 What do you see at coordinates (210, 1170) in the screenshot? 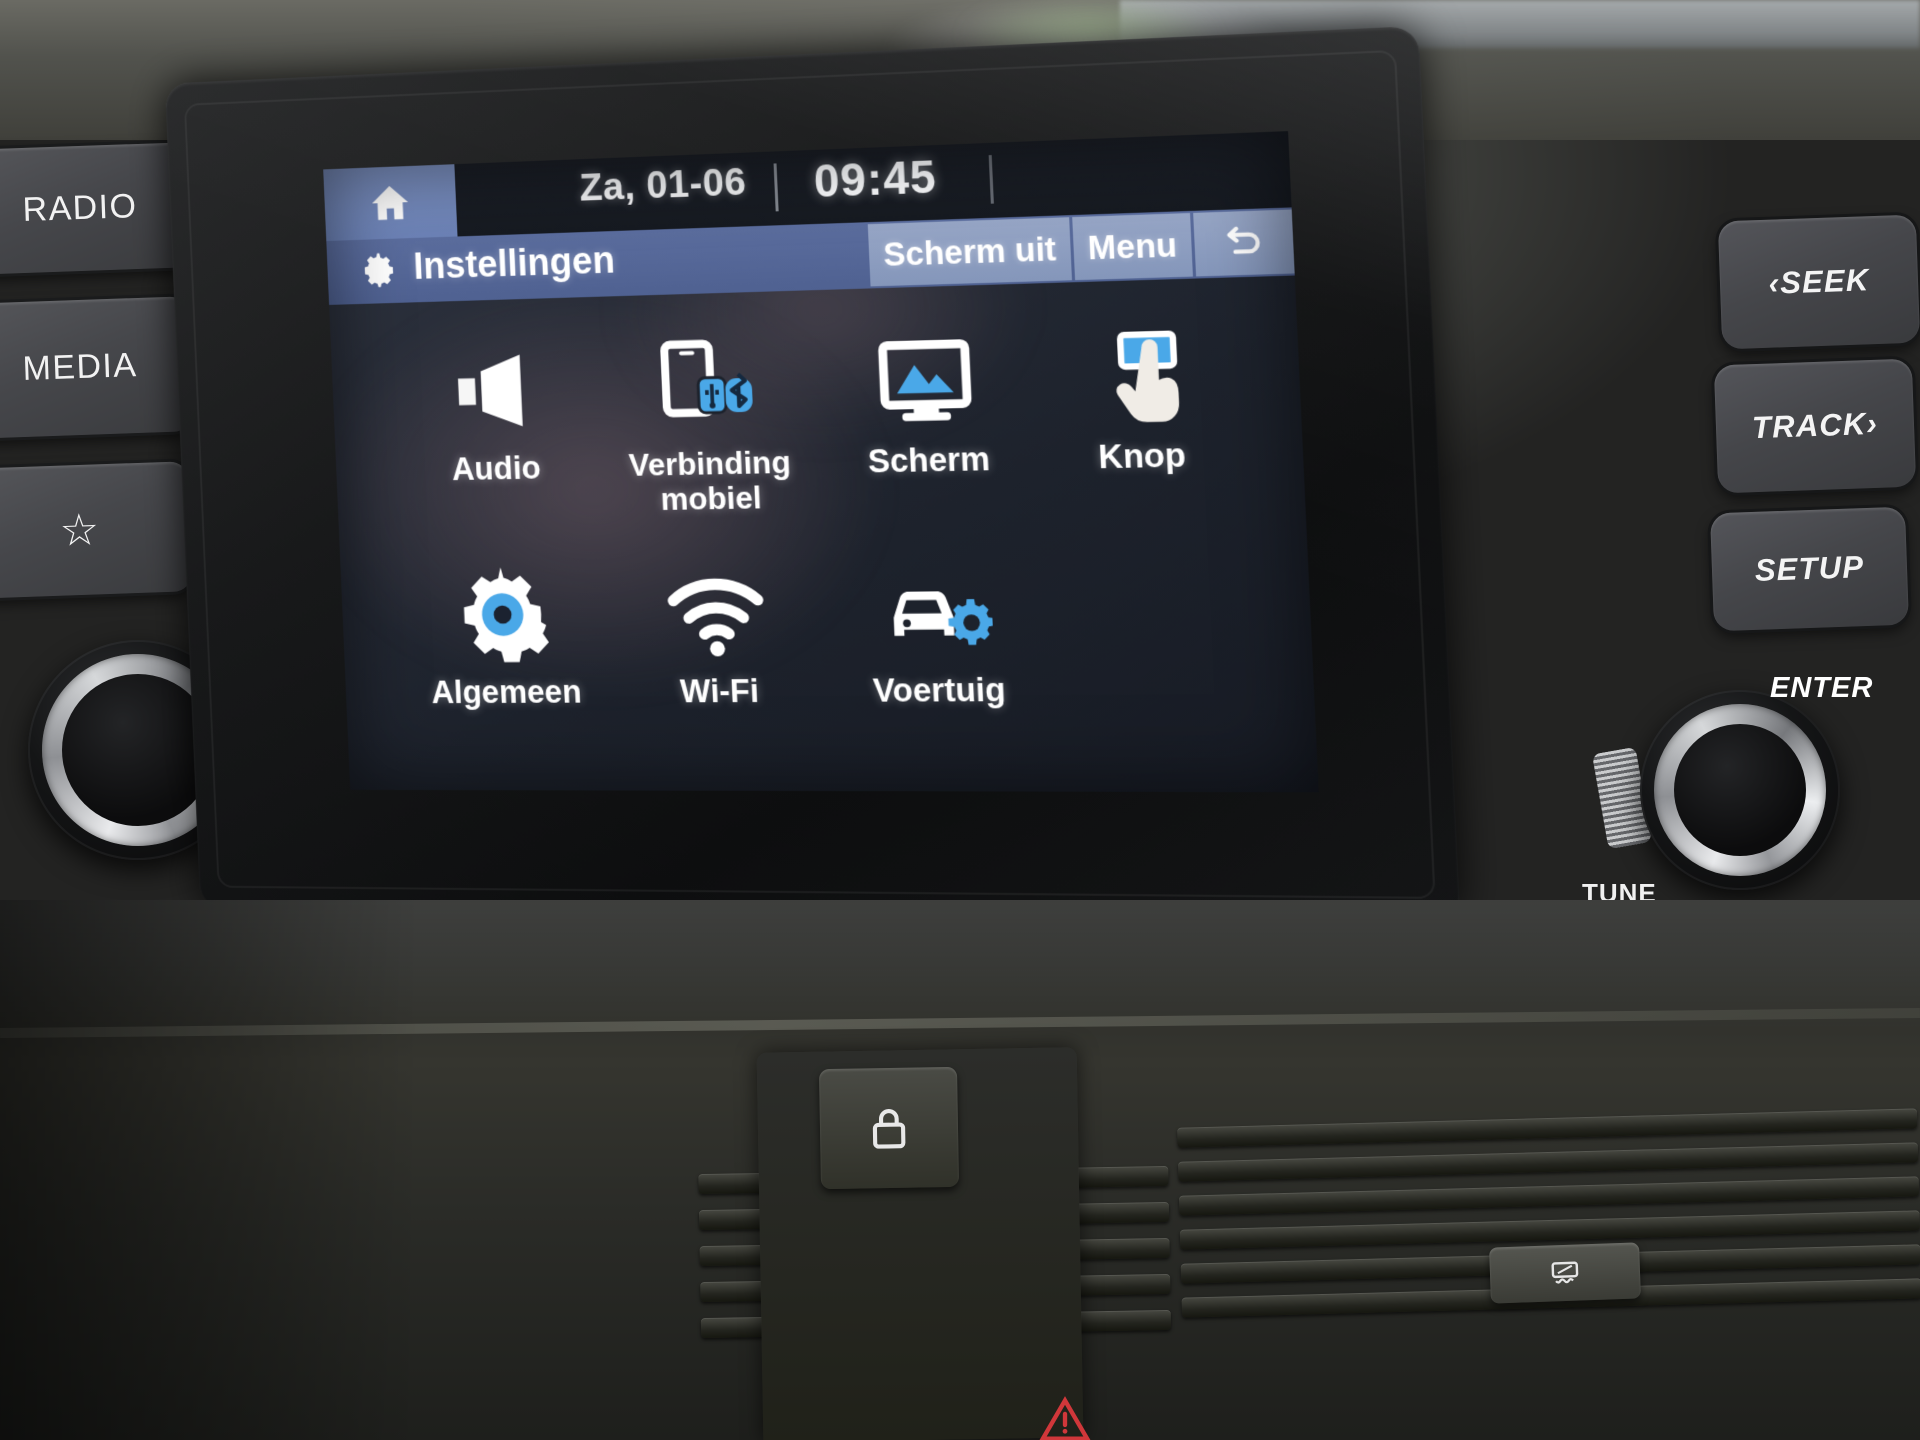
I see `left-shadow-gradient` at bounding box center [210, 1170].